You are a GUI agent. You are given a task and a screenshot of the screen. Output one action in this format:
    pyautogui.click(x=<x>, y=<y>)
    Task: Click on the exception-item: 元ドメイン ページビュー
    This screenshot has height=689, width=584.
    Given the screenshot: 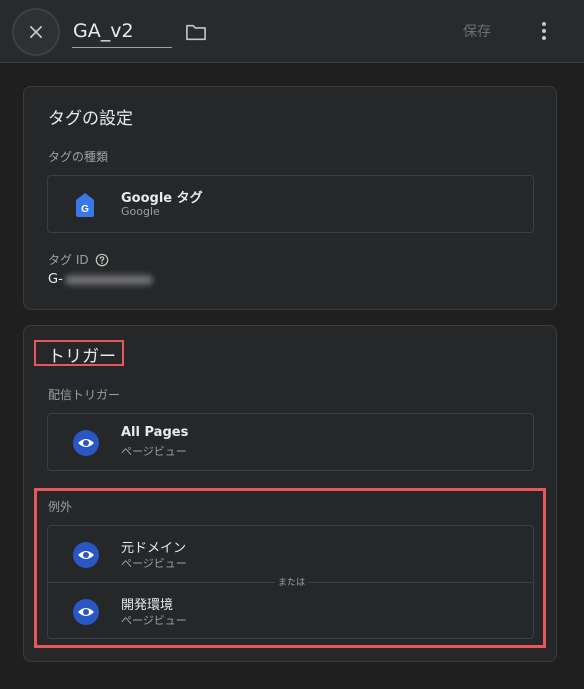 What is the action you would take?
    pyautogui.click(x=290, y=554)
    